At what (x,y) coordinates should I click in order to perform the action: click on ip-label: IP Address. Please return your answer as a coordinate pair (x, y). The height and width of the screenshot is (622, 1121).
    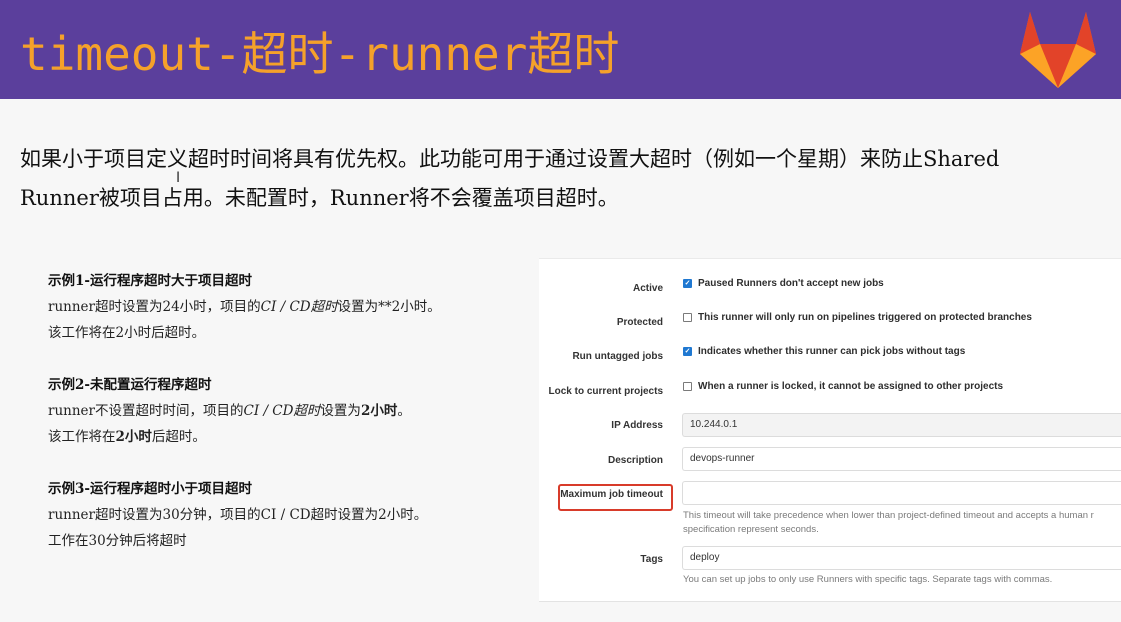
    Looking at the image, I should click on (637, 425).